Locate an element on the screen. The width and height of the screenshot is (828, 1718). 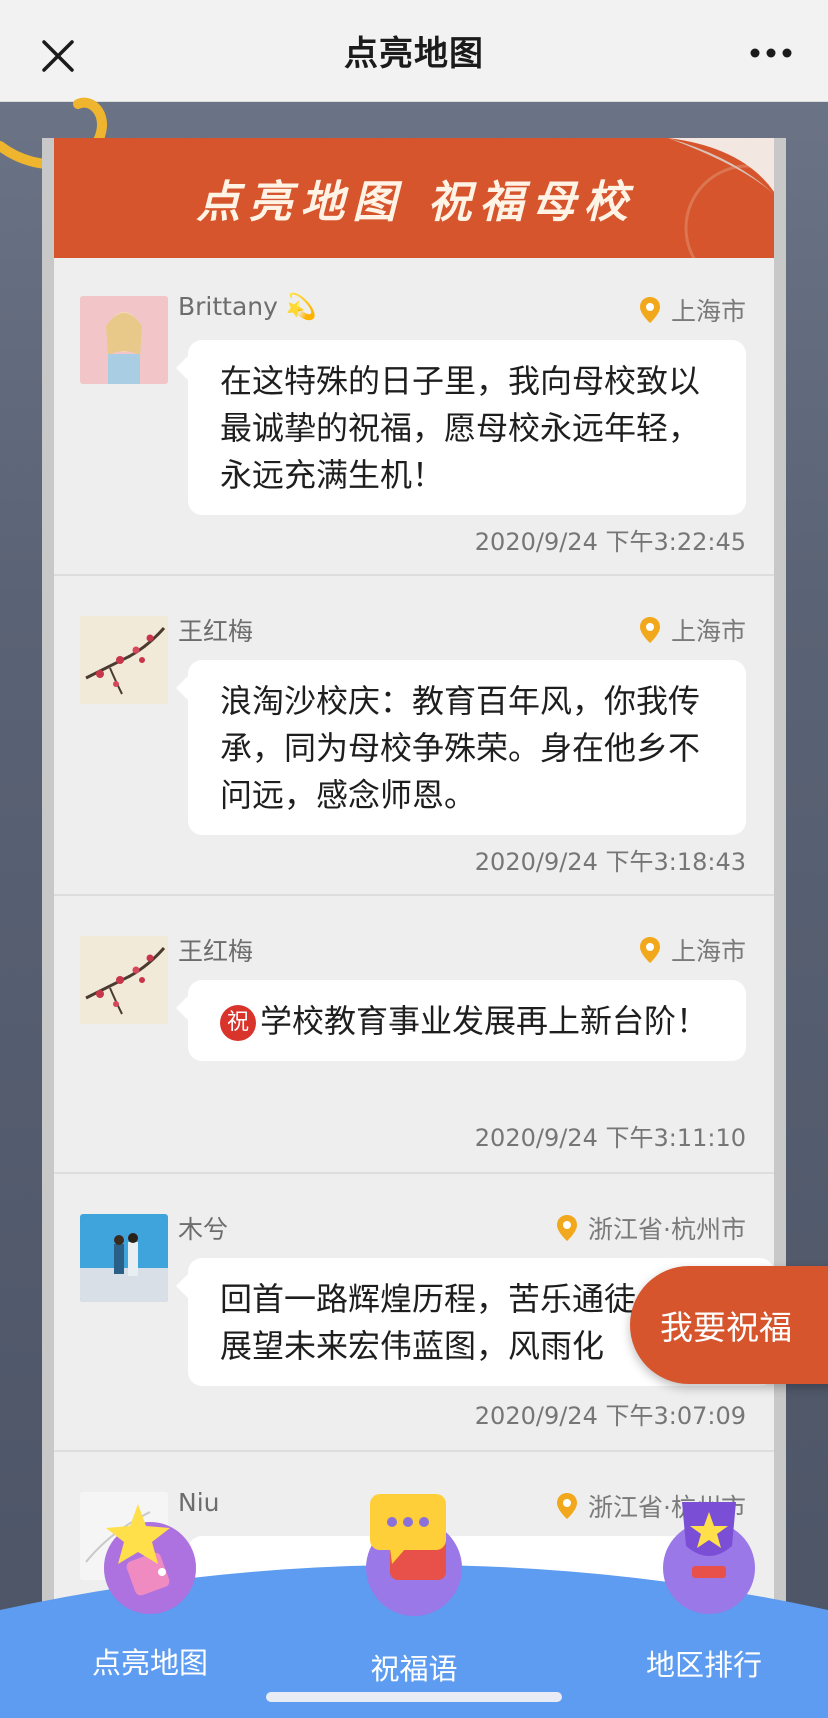
banner: 点亮地图 祝福母校 is located at coordinates (414, 198).